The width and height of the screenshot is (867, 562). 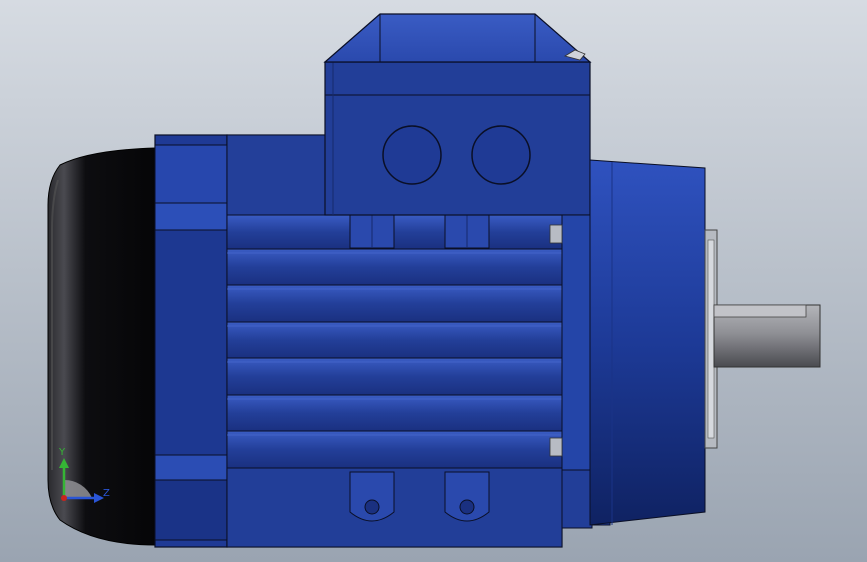 I want to click on mounting-foot-right, so click(x=467, y=496).